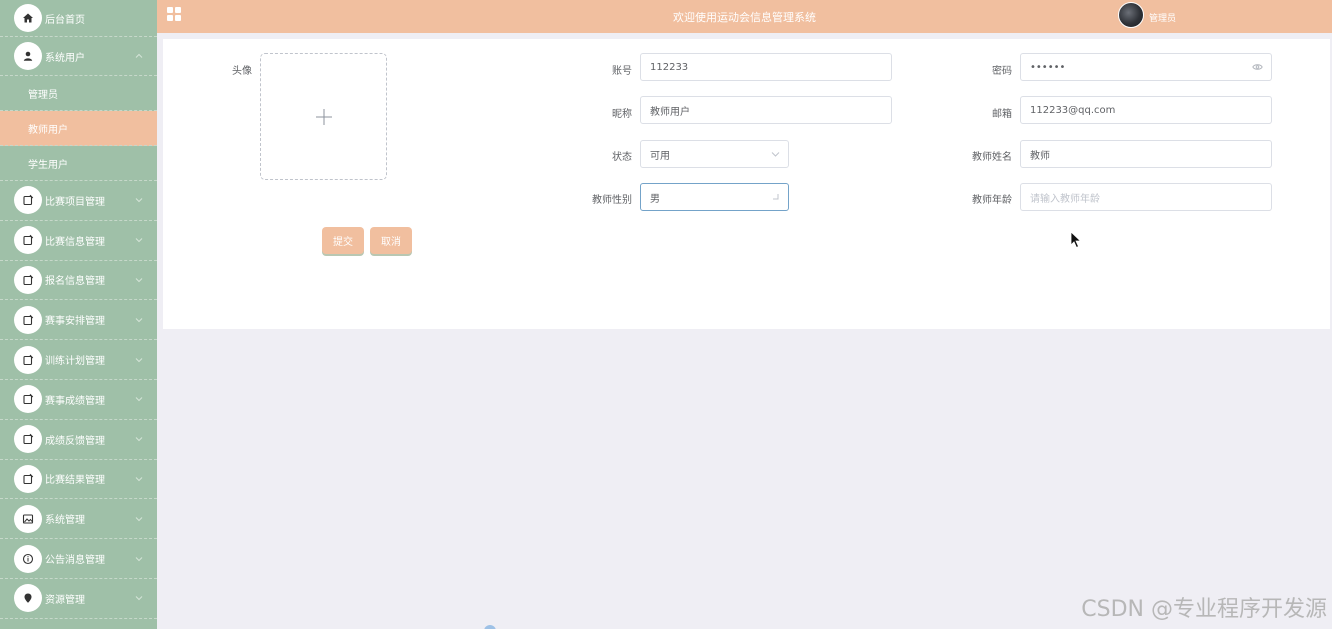 The height and width of the screenshot is (629, 1332). What do you see at coordinates (65, 600) in the screenshot?
I see `sidebar-item-label: 资源管理` at bounding box center [65, 600].